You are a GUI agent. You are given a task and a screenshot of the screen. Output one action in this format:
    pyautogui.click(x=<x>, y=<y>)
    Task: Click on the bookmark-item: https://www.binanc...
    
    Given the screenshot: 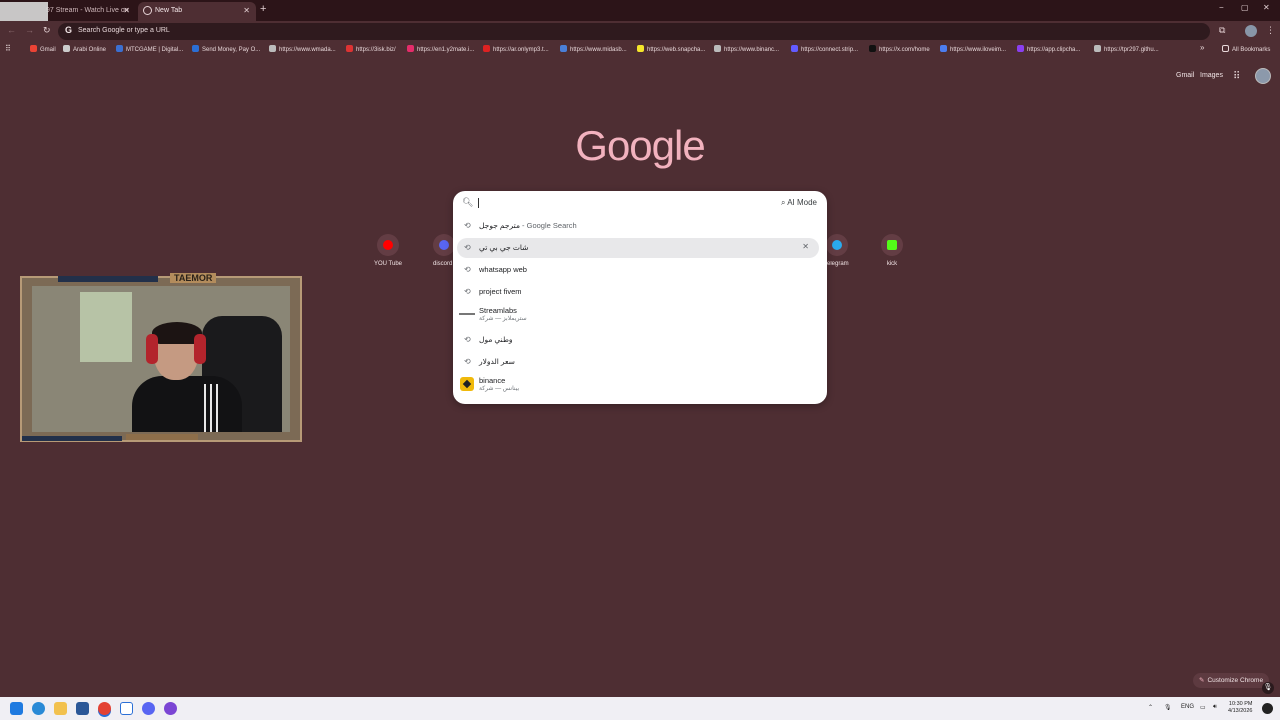 What is the action you would take?
    pyautogui.click(x=746, y=49)
    